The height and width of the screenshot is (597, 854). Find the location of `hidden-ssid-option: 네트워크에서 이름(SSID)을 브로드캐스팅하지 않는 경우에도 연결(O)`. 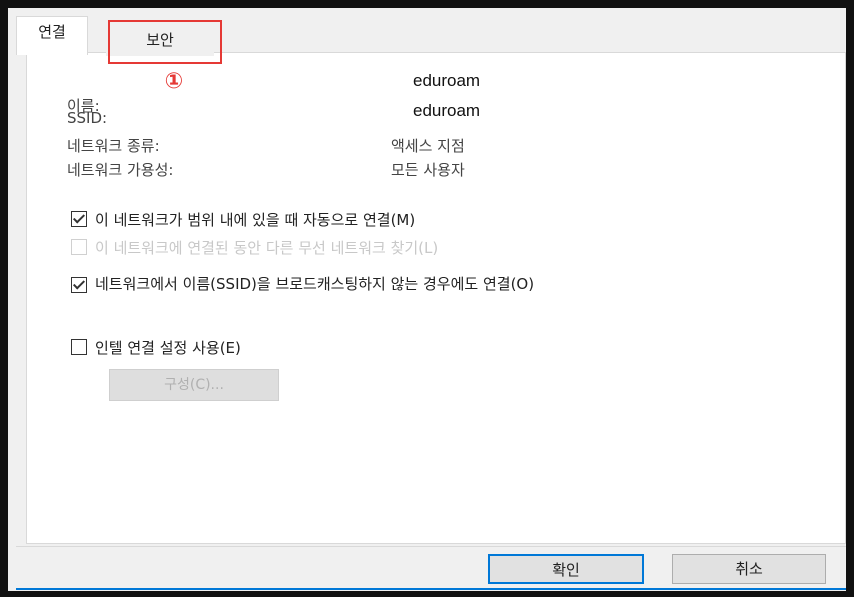

hidden-ssid-option: 네트워크에서 이름(SSID)을 브로드캐스팅하지 않는 경우에도 연결(O) is located at coordinates (431, 284).